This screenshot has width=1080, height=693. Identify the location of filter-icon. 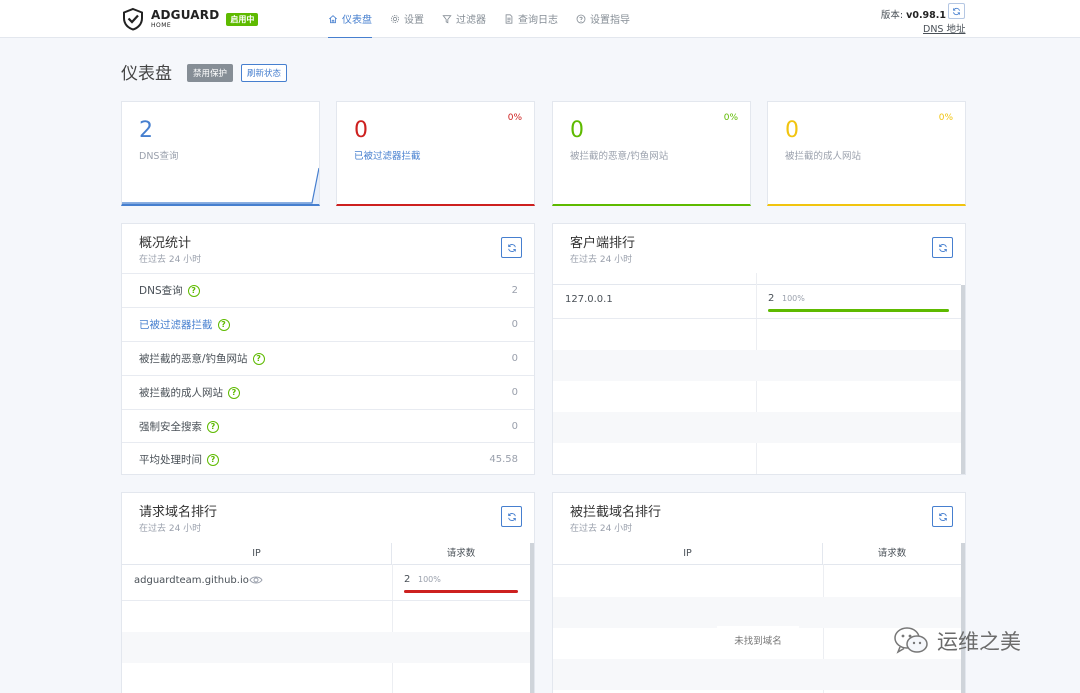
(447, 18).